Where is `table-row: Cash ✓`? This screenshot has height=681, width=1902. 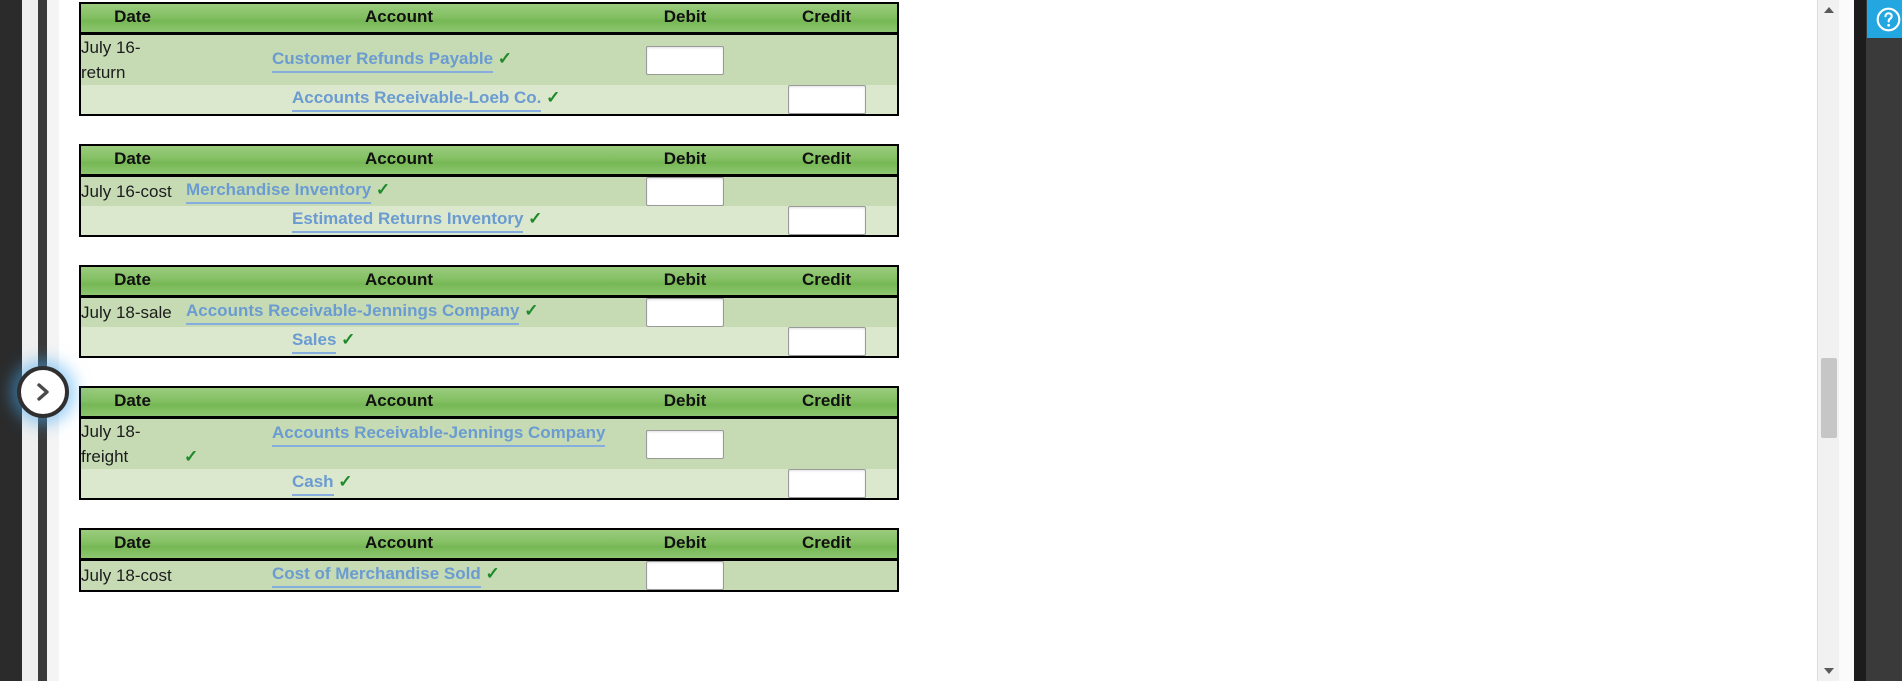
table-row: Cash ✓ is located at coordinates (489, 484).